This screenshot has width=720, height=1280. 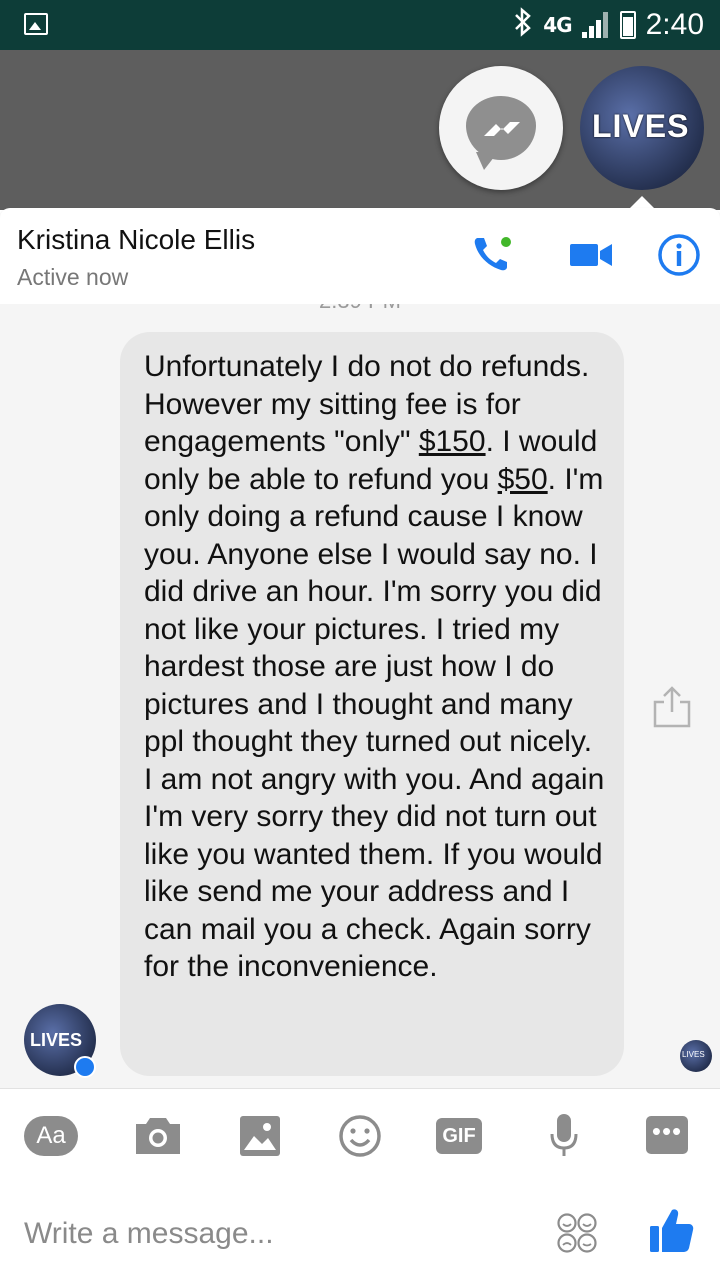 I want to click on video-call-icon, so click(x=591, y=255).